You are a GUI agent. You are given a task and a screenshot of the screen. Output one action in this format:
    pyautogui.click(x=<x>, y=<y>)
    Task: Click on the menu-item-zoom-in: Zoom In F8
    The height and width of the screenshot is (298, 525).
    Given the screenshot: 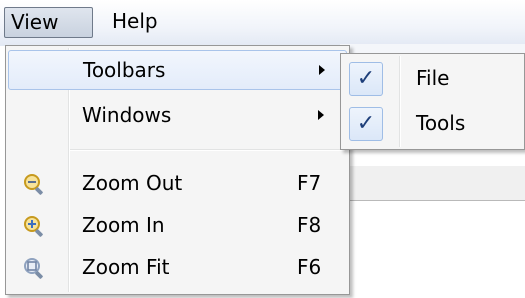 What is the action you would take?
    pyautogui.click(x=177, y=226)
    